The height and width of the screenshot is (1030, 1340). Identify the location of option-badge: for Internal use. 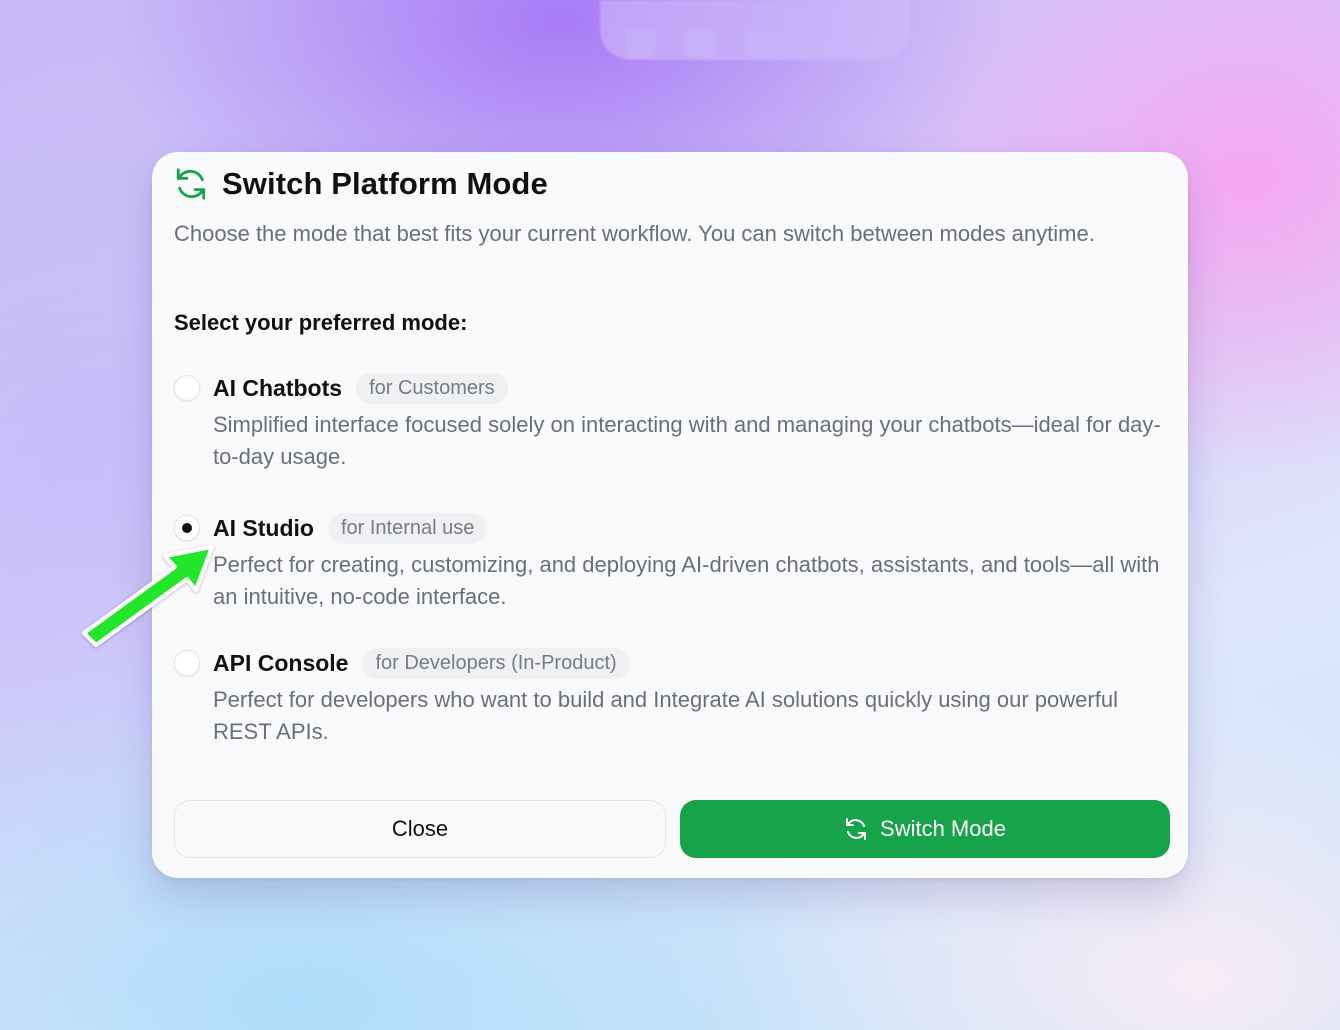
(407, 528).